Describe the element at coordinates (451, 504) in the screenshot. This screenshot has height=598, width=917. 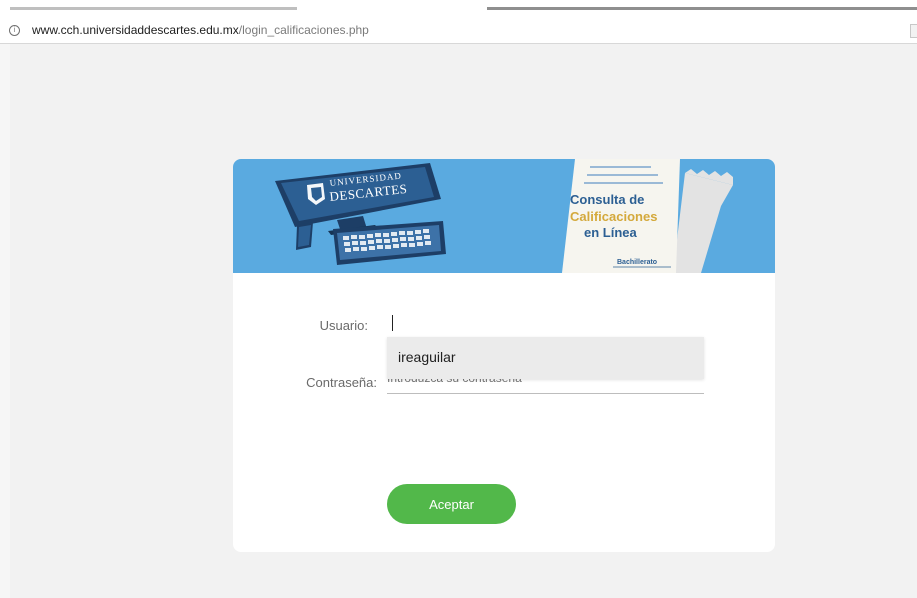
I see `accept-button: Aceptar` at that location.